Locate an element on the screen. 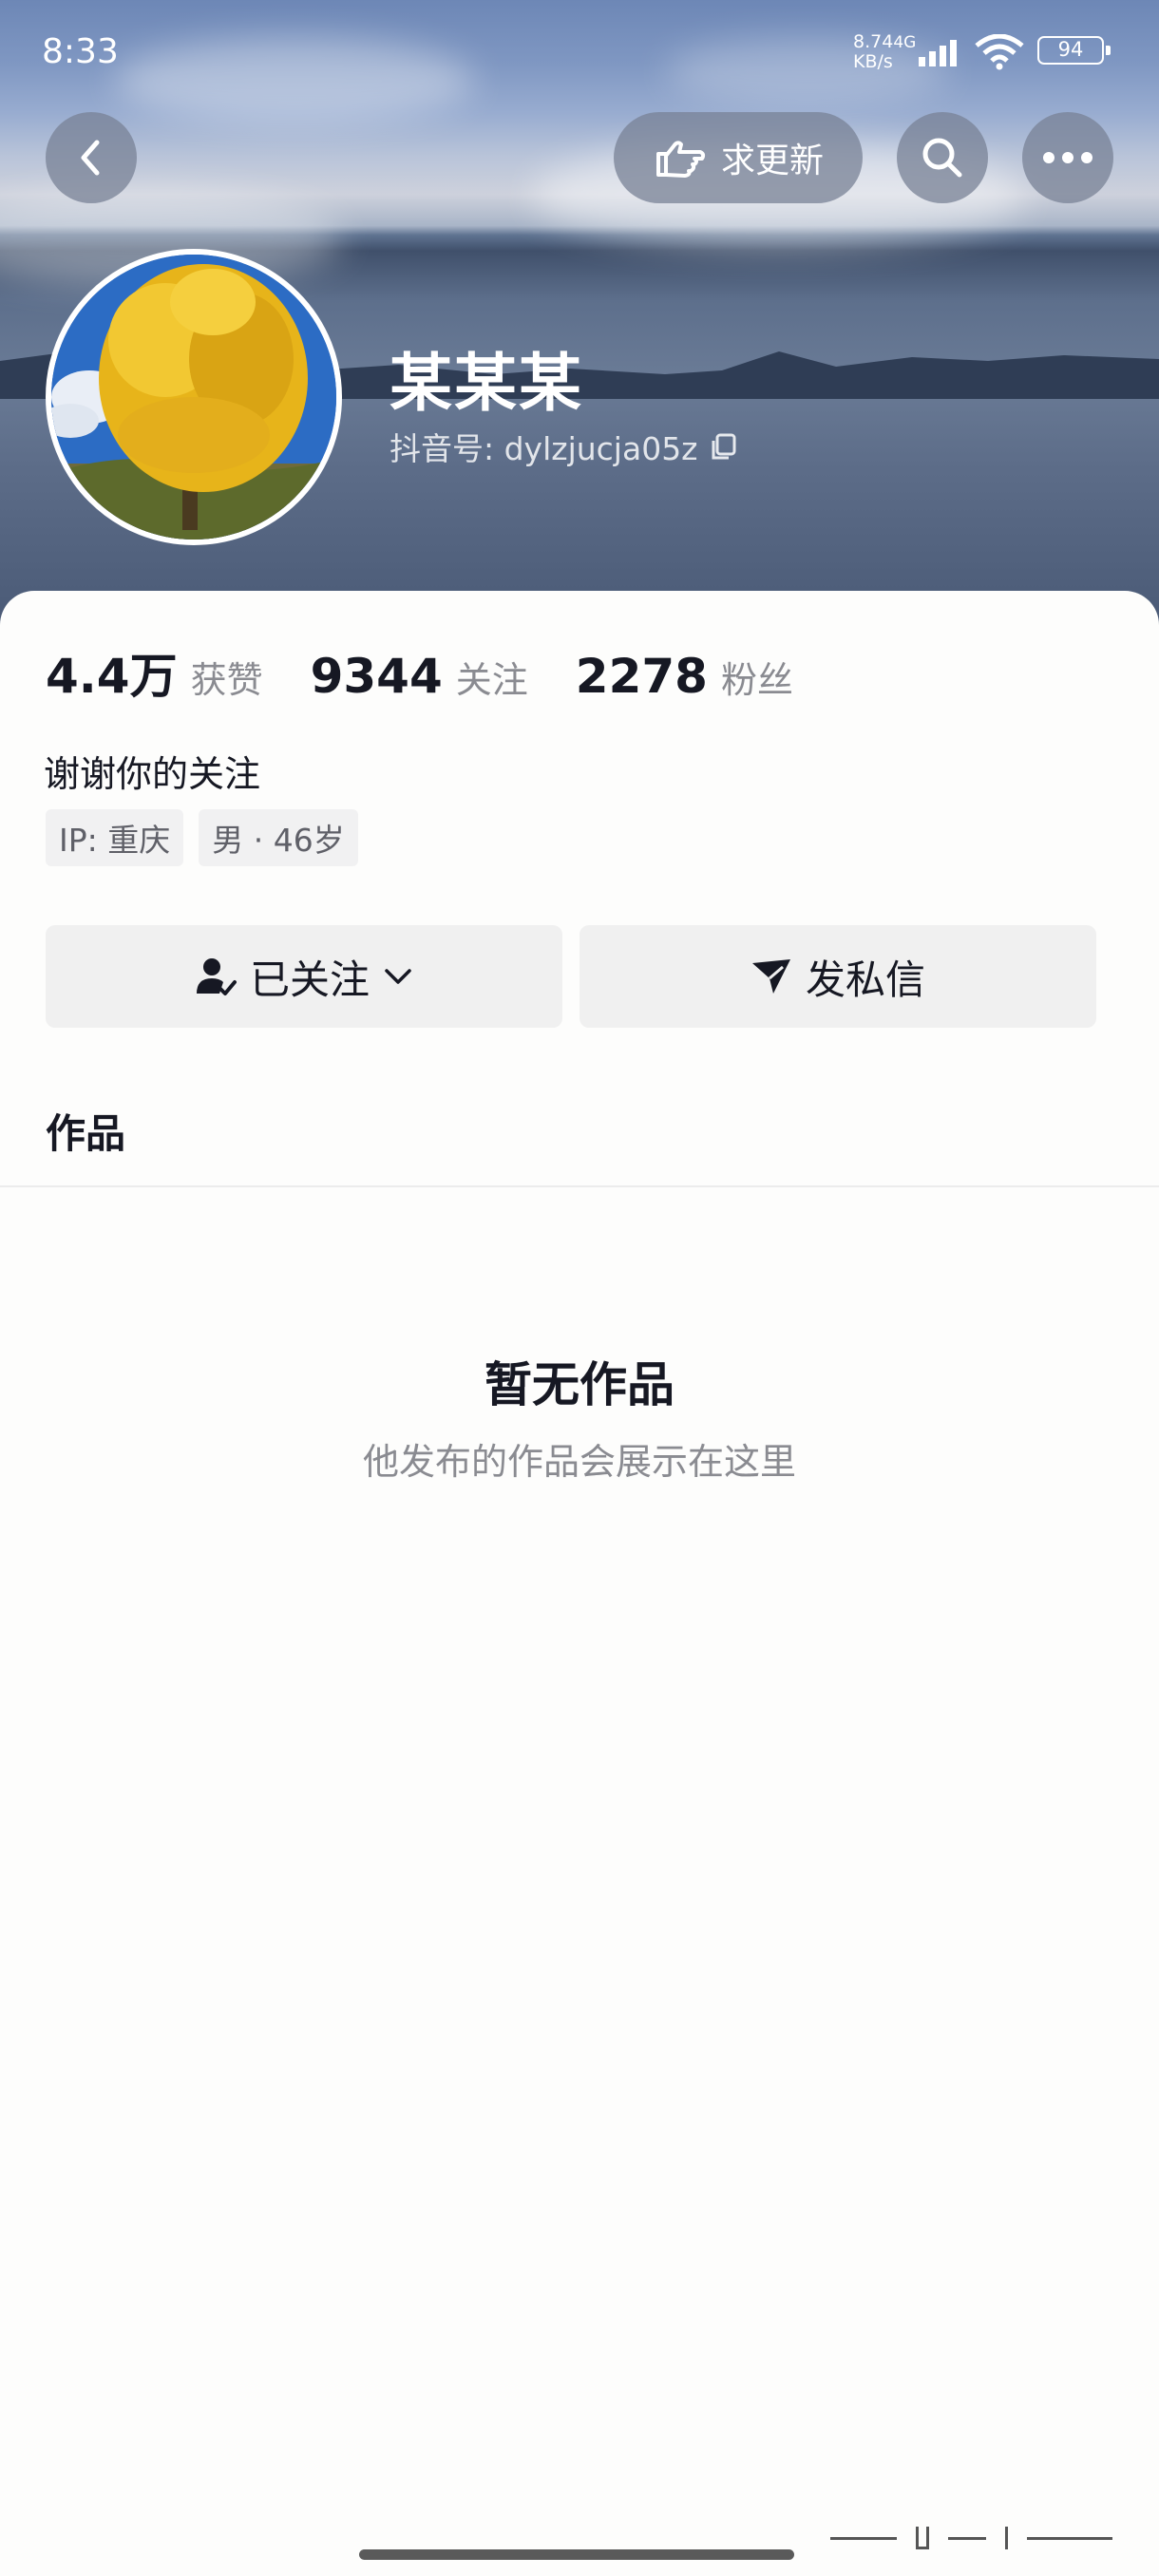 This screenshot has width=1159, height=2576. following-count: 9344 is located at coordinates (377, 676).